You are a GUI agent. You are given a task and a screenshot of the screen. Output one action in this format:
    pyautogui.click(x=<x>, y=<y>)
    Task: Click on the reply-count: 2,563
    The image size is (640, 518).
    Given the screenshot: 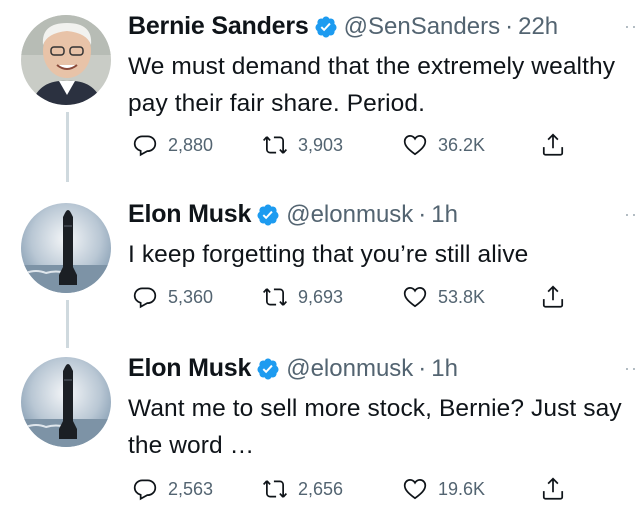 What is the action you would take?
    pyautogui.click(x=191, y=488)
    